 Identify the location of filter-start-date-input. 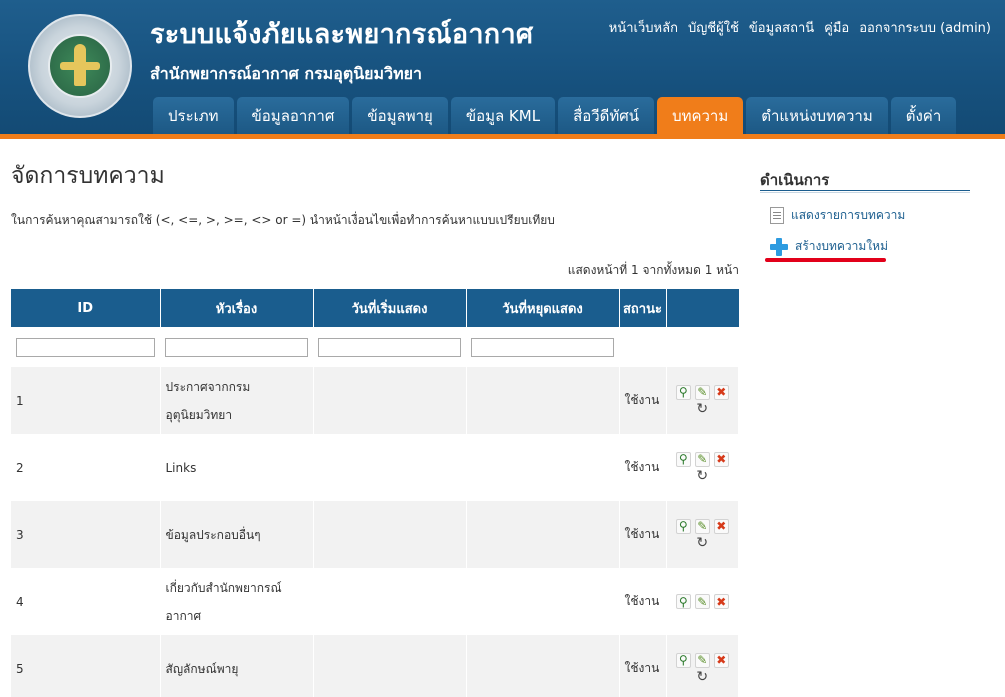
(389, 347).